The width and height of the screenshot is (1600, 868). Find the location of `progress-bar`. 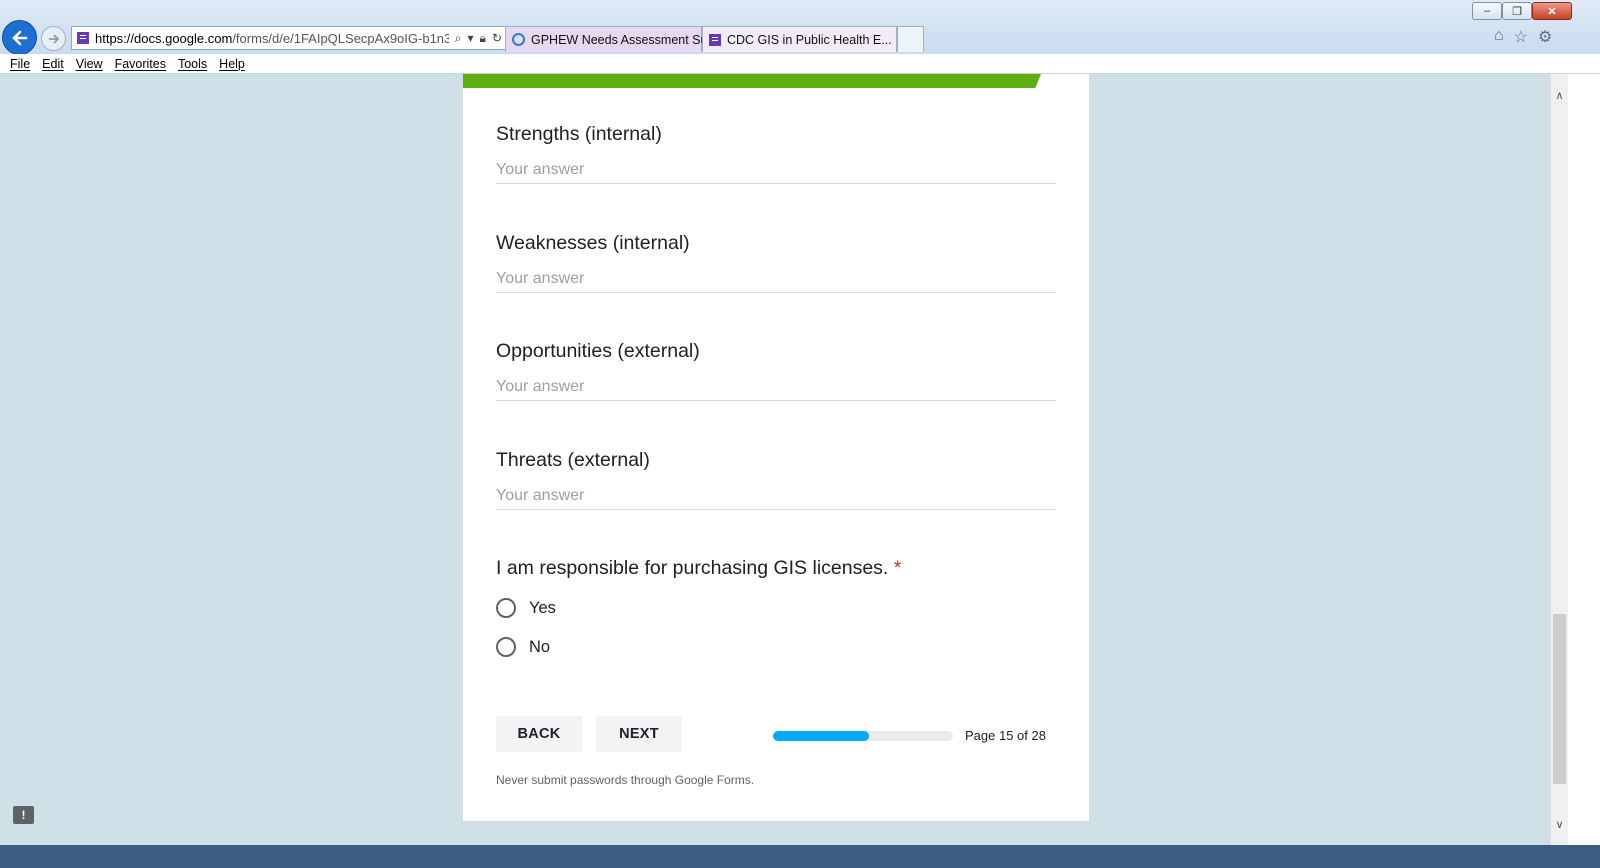

progress-bar is located at coordinates (863, 736).